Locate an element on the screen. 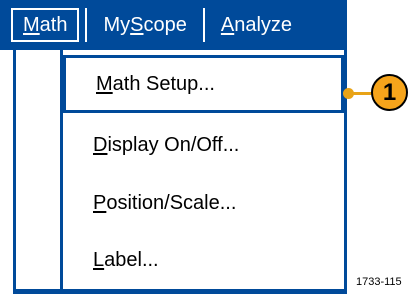 Image resolution: width=414 pixels, height=294 pixels. callout-number: 1 is located at coordinates (389, 92).